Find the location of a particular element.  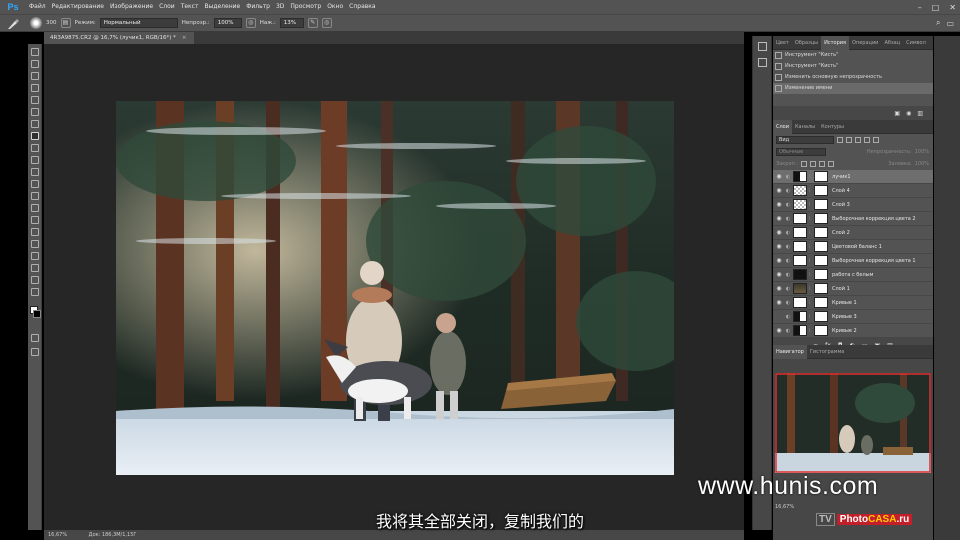

pen-tool-icon is located at coordinates (35, 220).